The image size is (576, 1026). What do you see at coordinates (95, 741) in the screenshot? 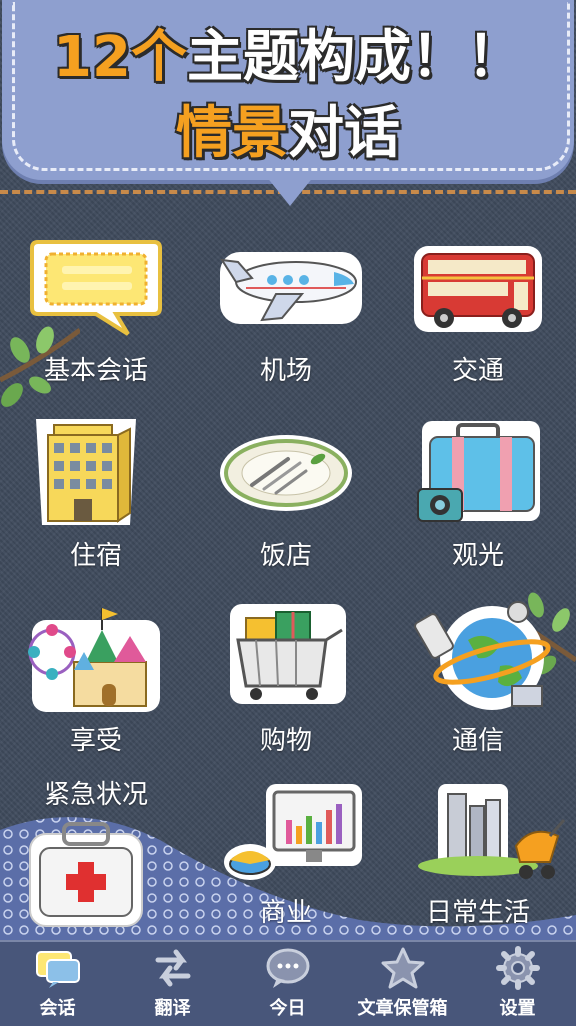
I see `topic-label: 享受` at bounding box center [95, 741].